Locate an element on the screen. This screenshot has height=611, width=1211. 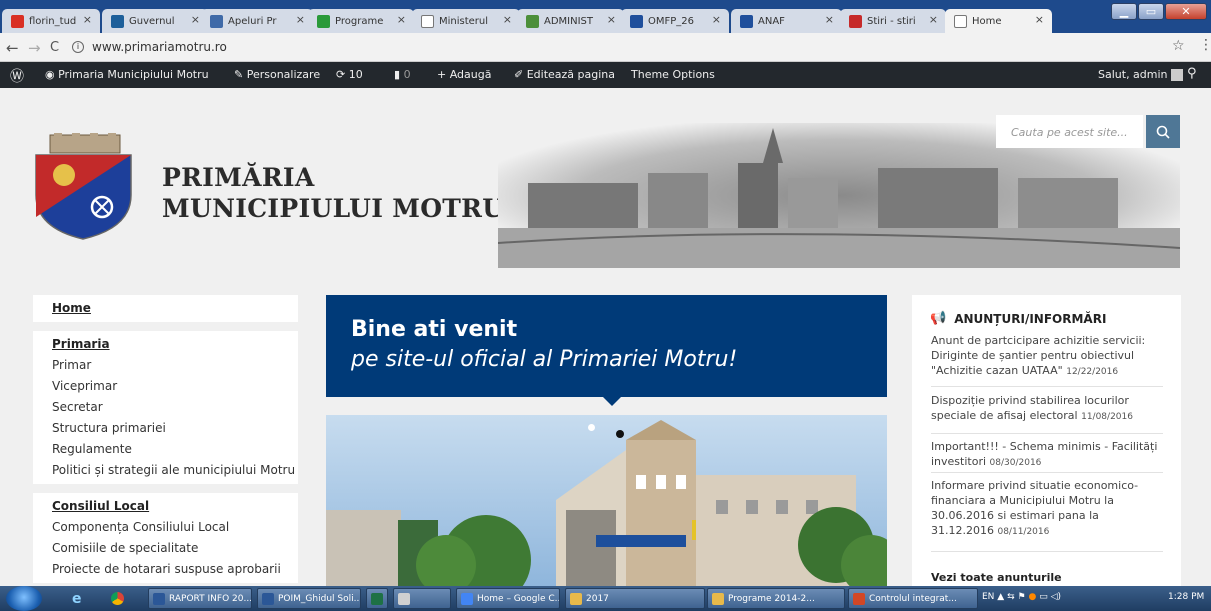
site-name-link: ◉ Primaria Municipiului Motru is located at coordinates (127, 74).